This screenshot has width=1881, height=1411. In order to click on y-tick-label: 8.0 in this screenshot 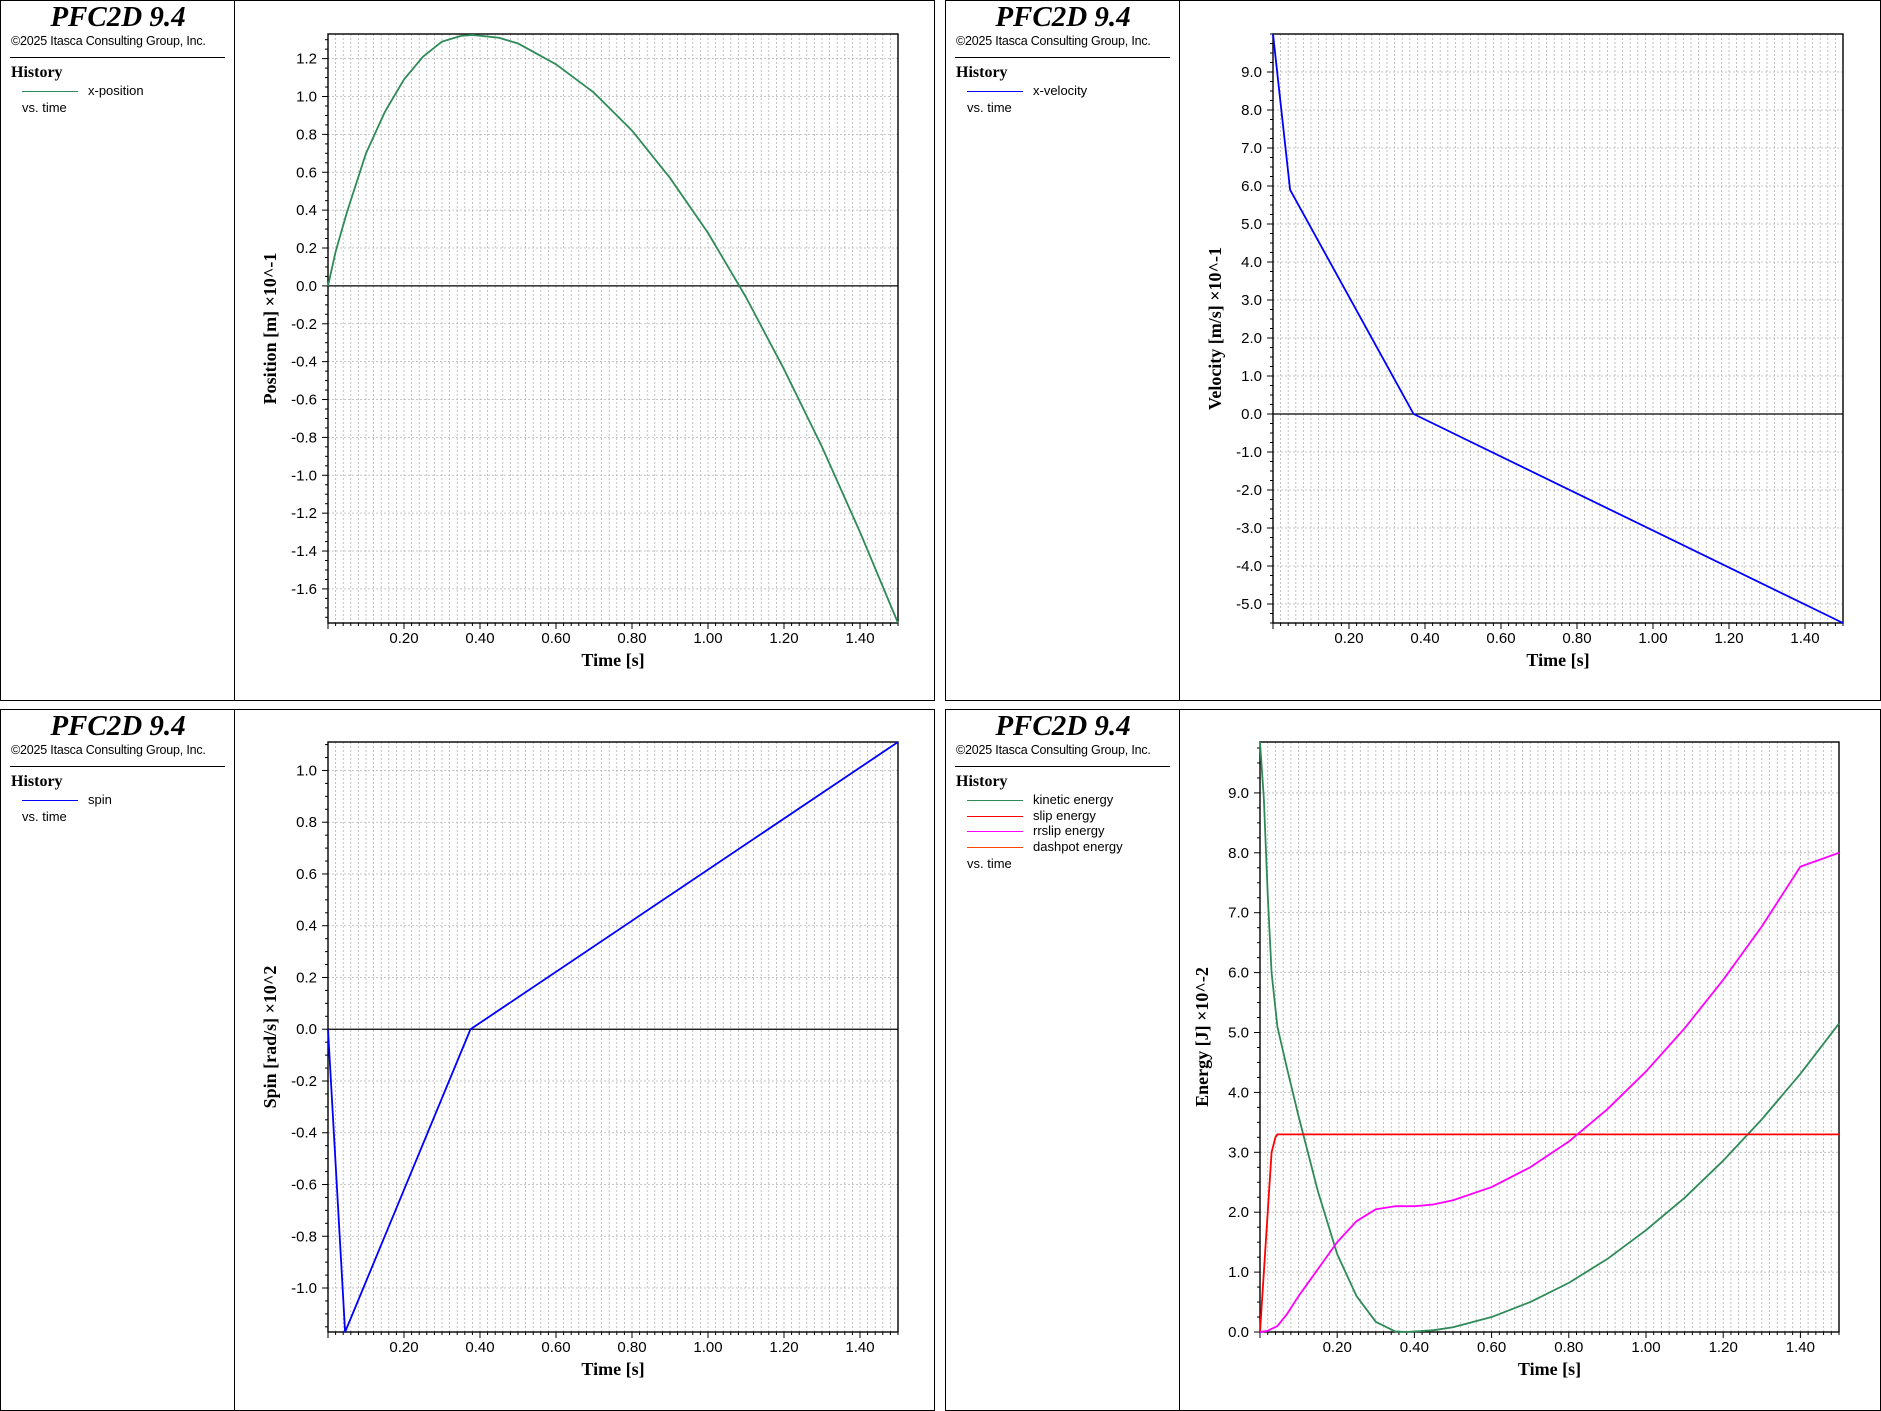, I will do `click(1238, 853)`.